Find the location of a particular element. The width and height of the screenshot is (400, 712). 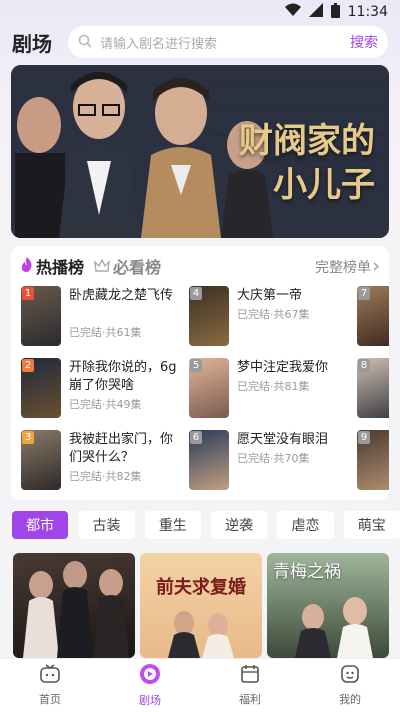

calendar-icon is located at coordinates (250, 676).